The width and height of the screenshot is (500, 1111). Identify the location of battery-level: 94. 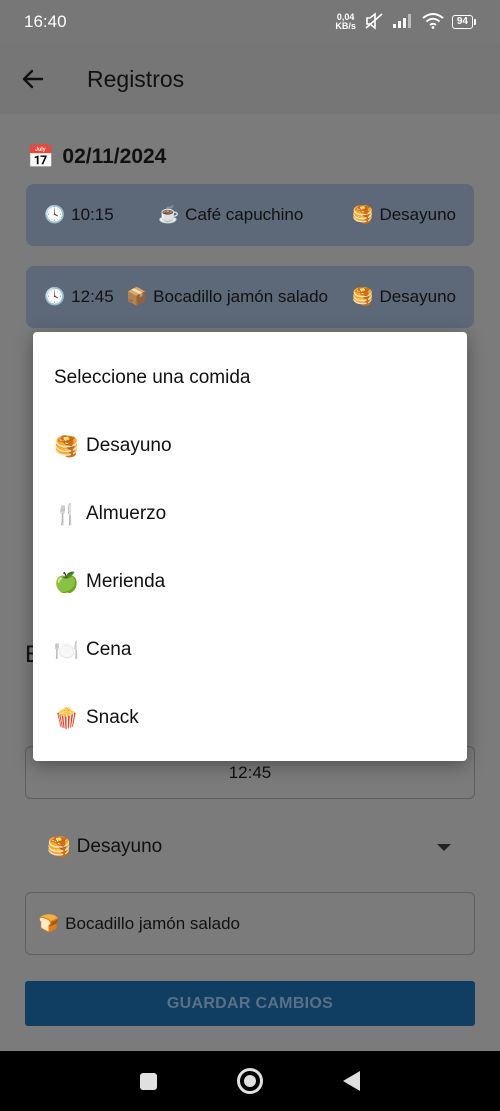
(462, 22).